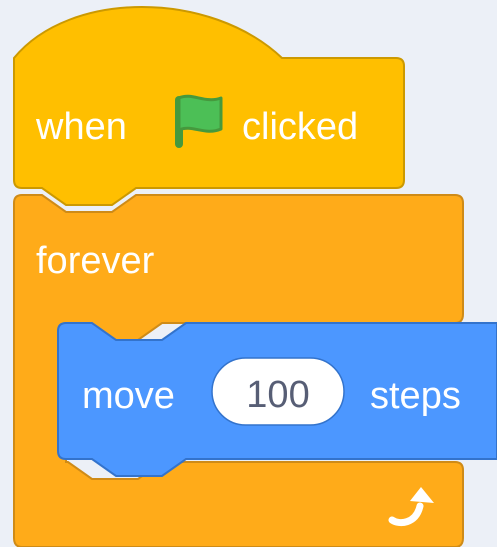 The width and height of the screenshot is (497, 547). Describe the element at coordinates (81, 127) in the screenshot. I see `hat-label-when: when` at that location.